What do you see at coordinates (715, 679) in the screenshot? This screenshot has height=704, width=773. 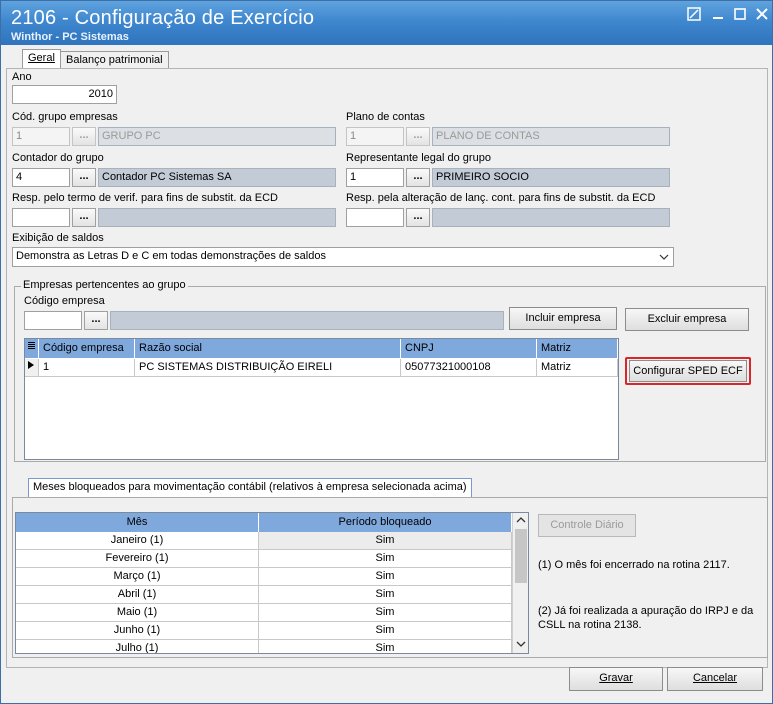 I see `cancelar-button: Cancelar` at bounding box center [715, 679].